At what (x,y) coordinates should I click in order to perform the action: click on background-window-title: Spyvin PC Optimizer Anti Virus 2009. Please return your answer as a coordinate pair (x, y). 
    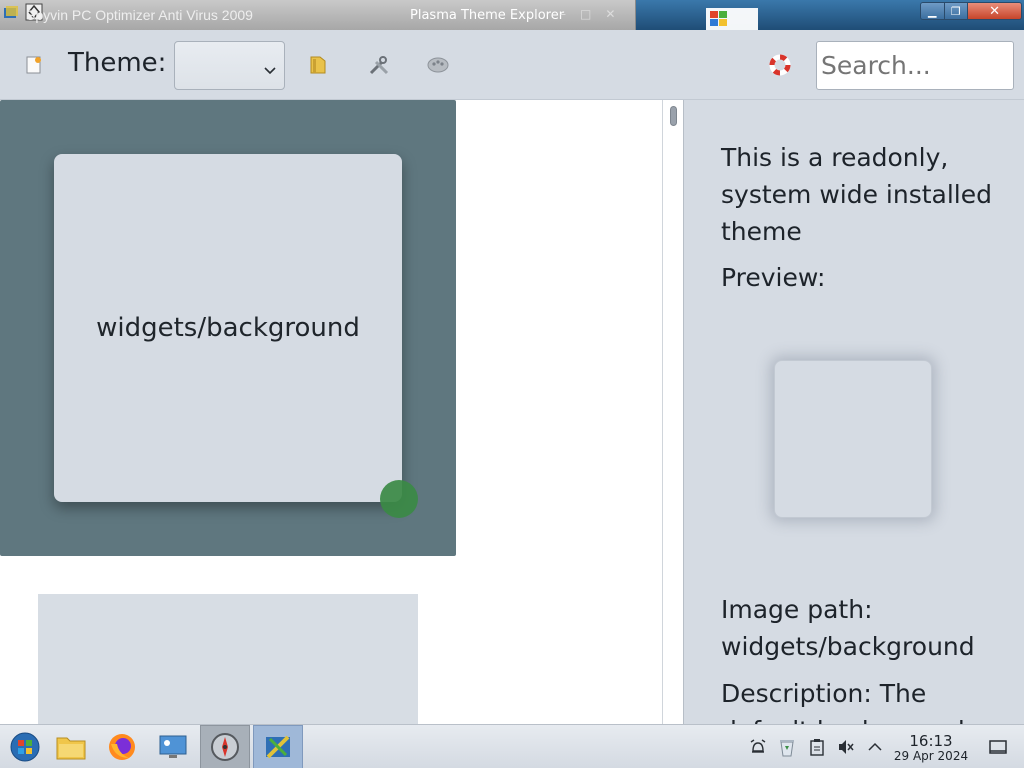
    Looking at the image, I should click on (139, 15).